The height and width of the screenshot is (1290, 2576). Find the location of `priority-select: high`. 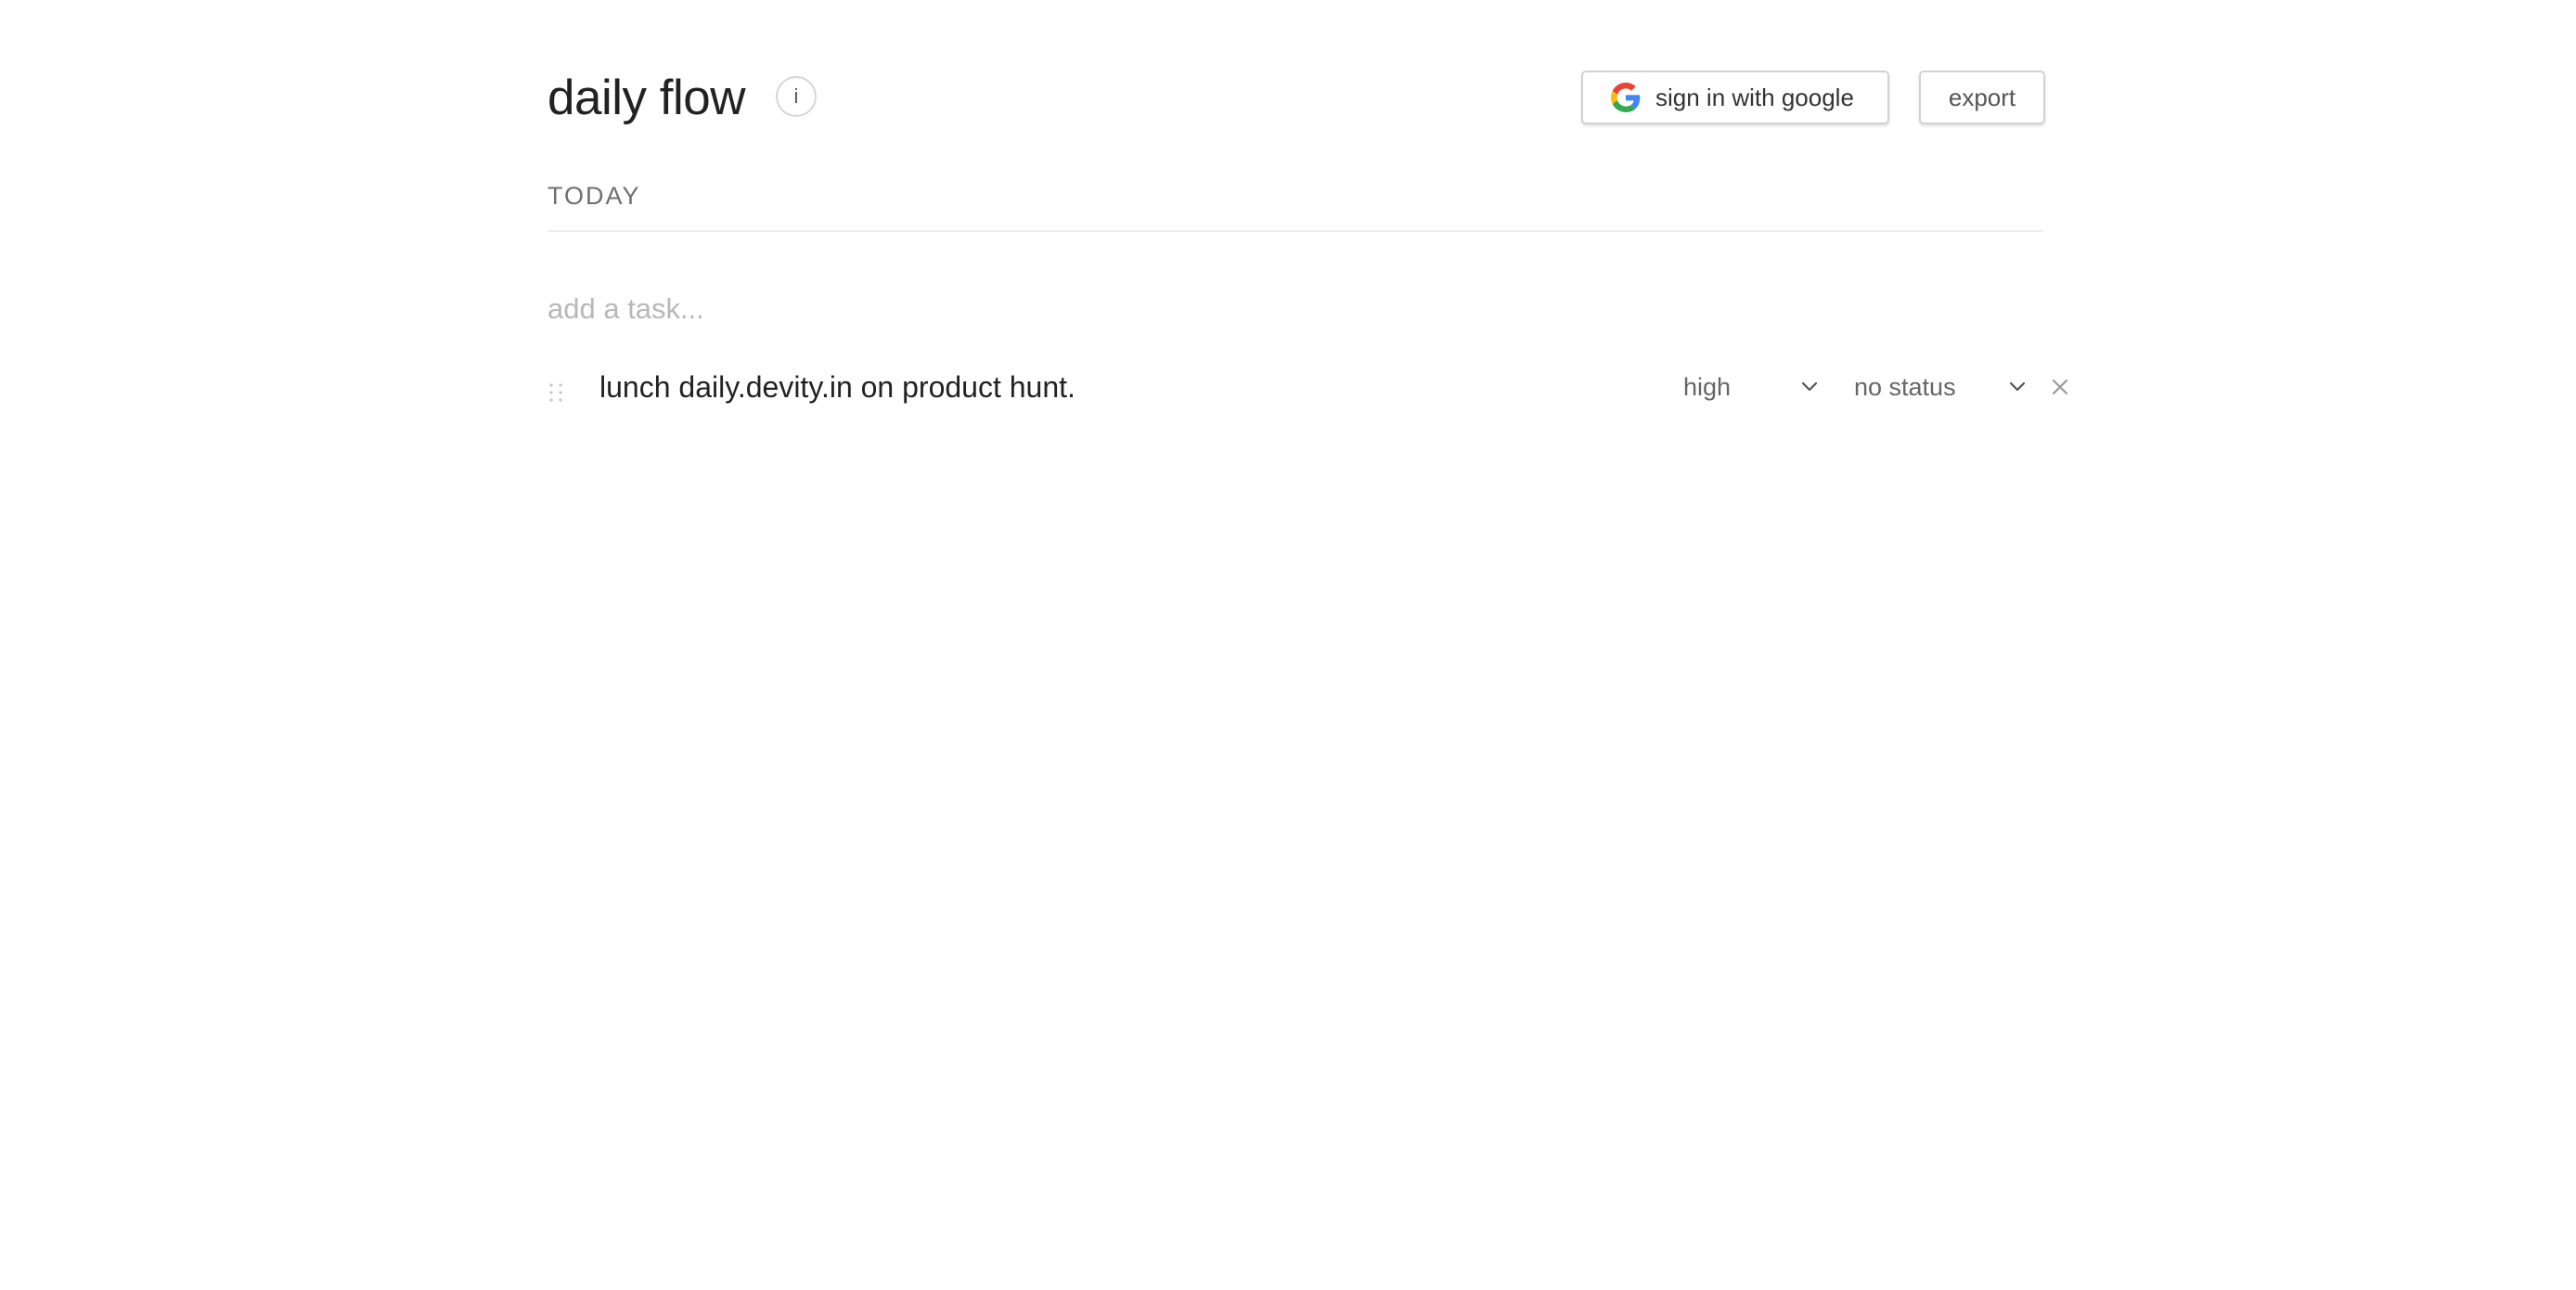

priority-select: high is located at coordinates (1751, 387).